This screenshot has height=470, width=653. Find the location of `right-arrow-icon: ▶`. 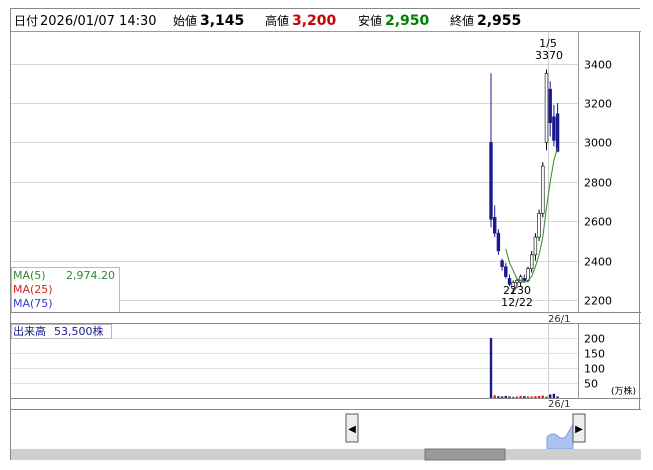

right-arrow-icon: ▶ is located at coordinates (579, 429).